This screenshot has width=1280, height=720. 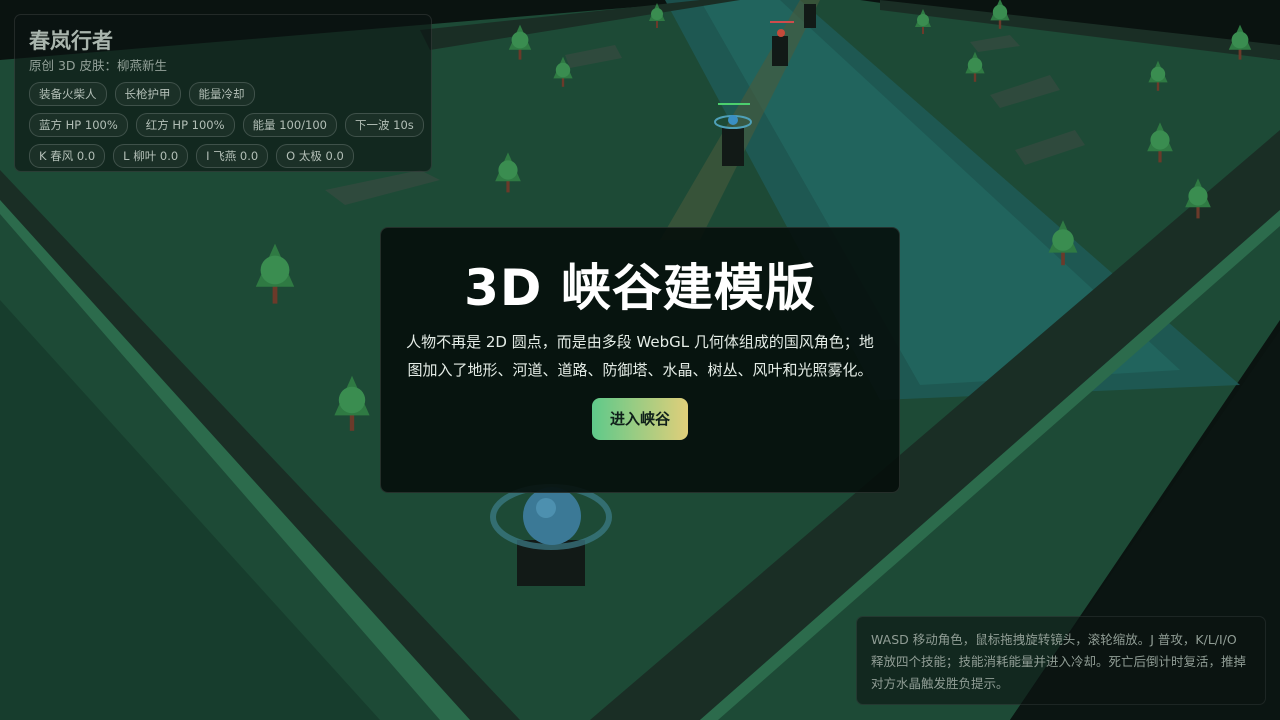 I want to click on tag-chip: 长枪护甲, so click(x=147, y=94).